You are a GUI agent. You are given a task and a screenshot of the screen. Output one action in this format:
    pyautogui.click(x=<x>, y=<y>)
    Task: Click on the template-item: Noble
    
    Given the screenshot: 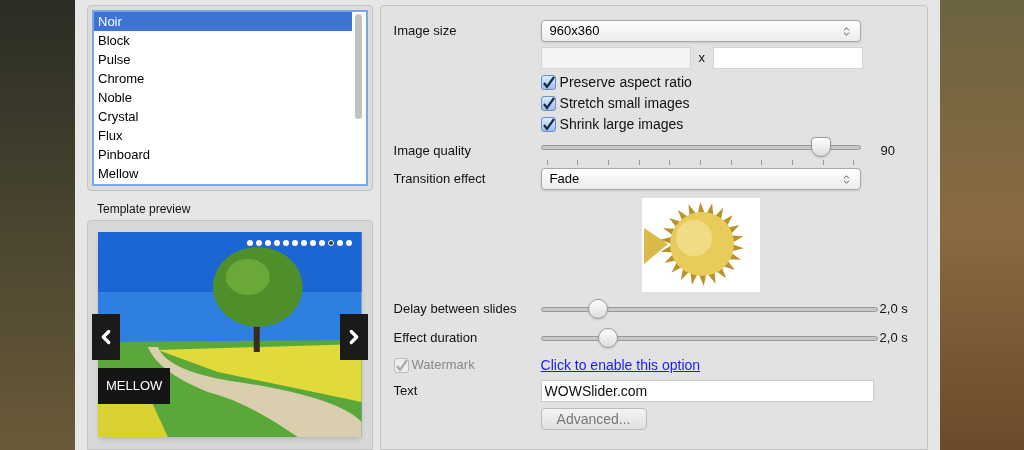 What is the action you would take?
    pyautogui.click(x=223, y=97)
    